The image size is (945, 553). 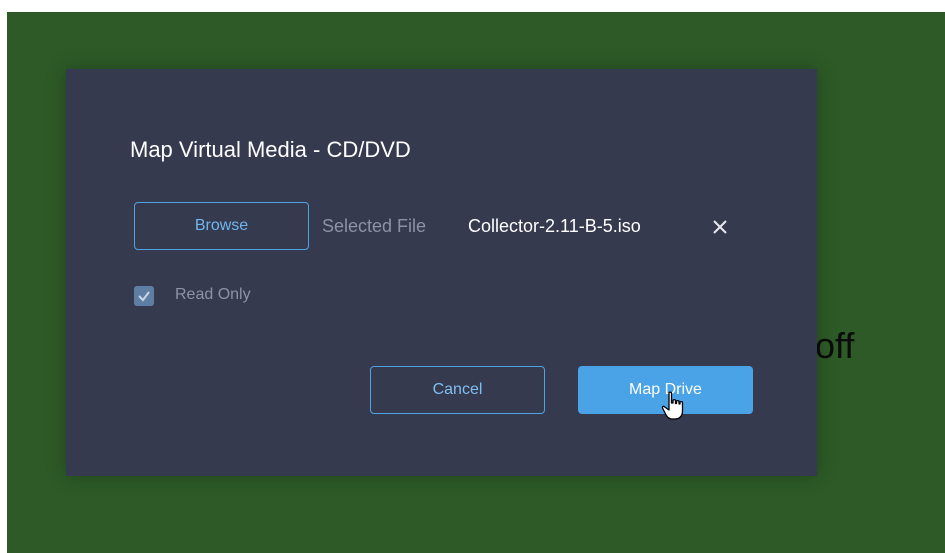 I want to click on checkmark-icon, so click(x=144, y=296).